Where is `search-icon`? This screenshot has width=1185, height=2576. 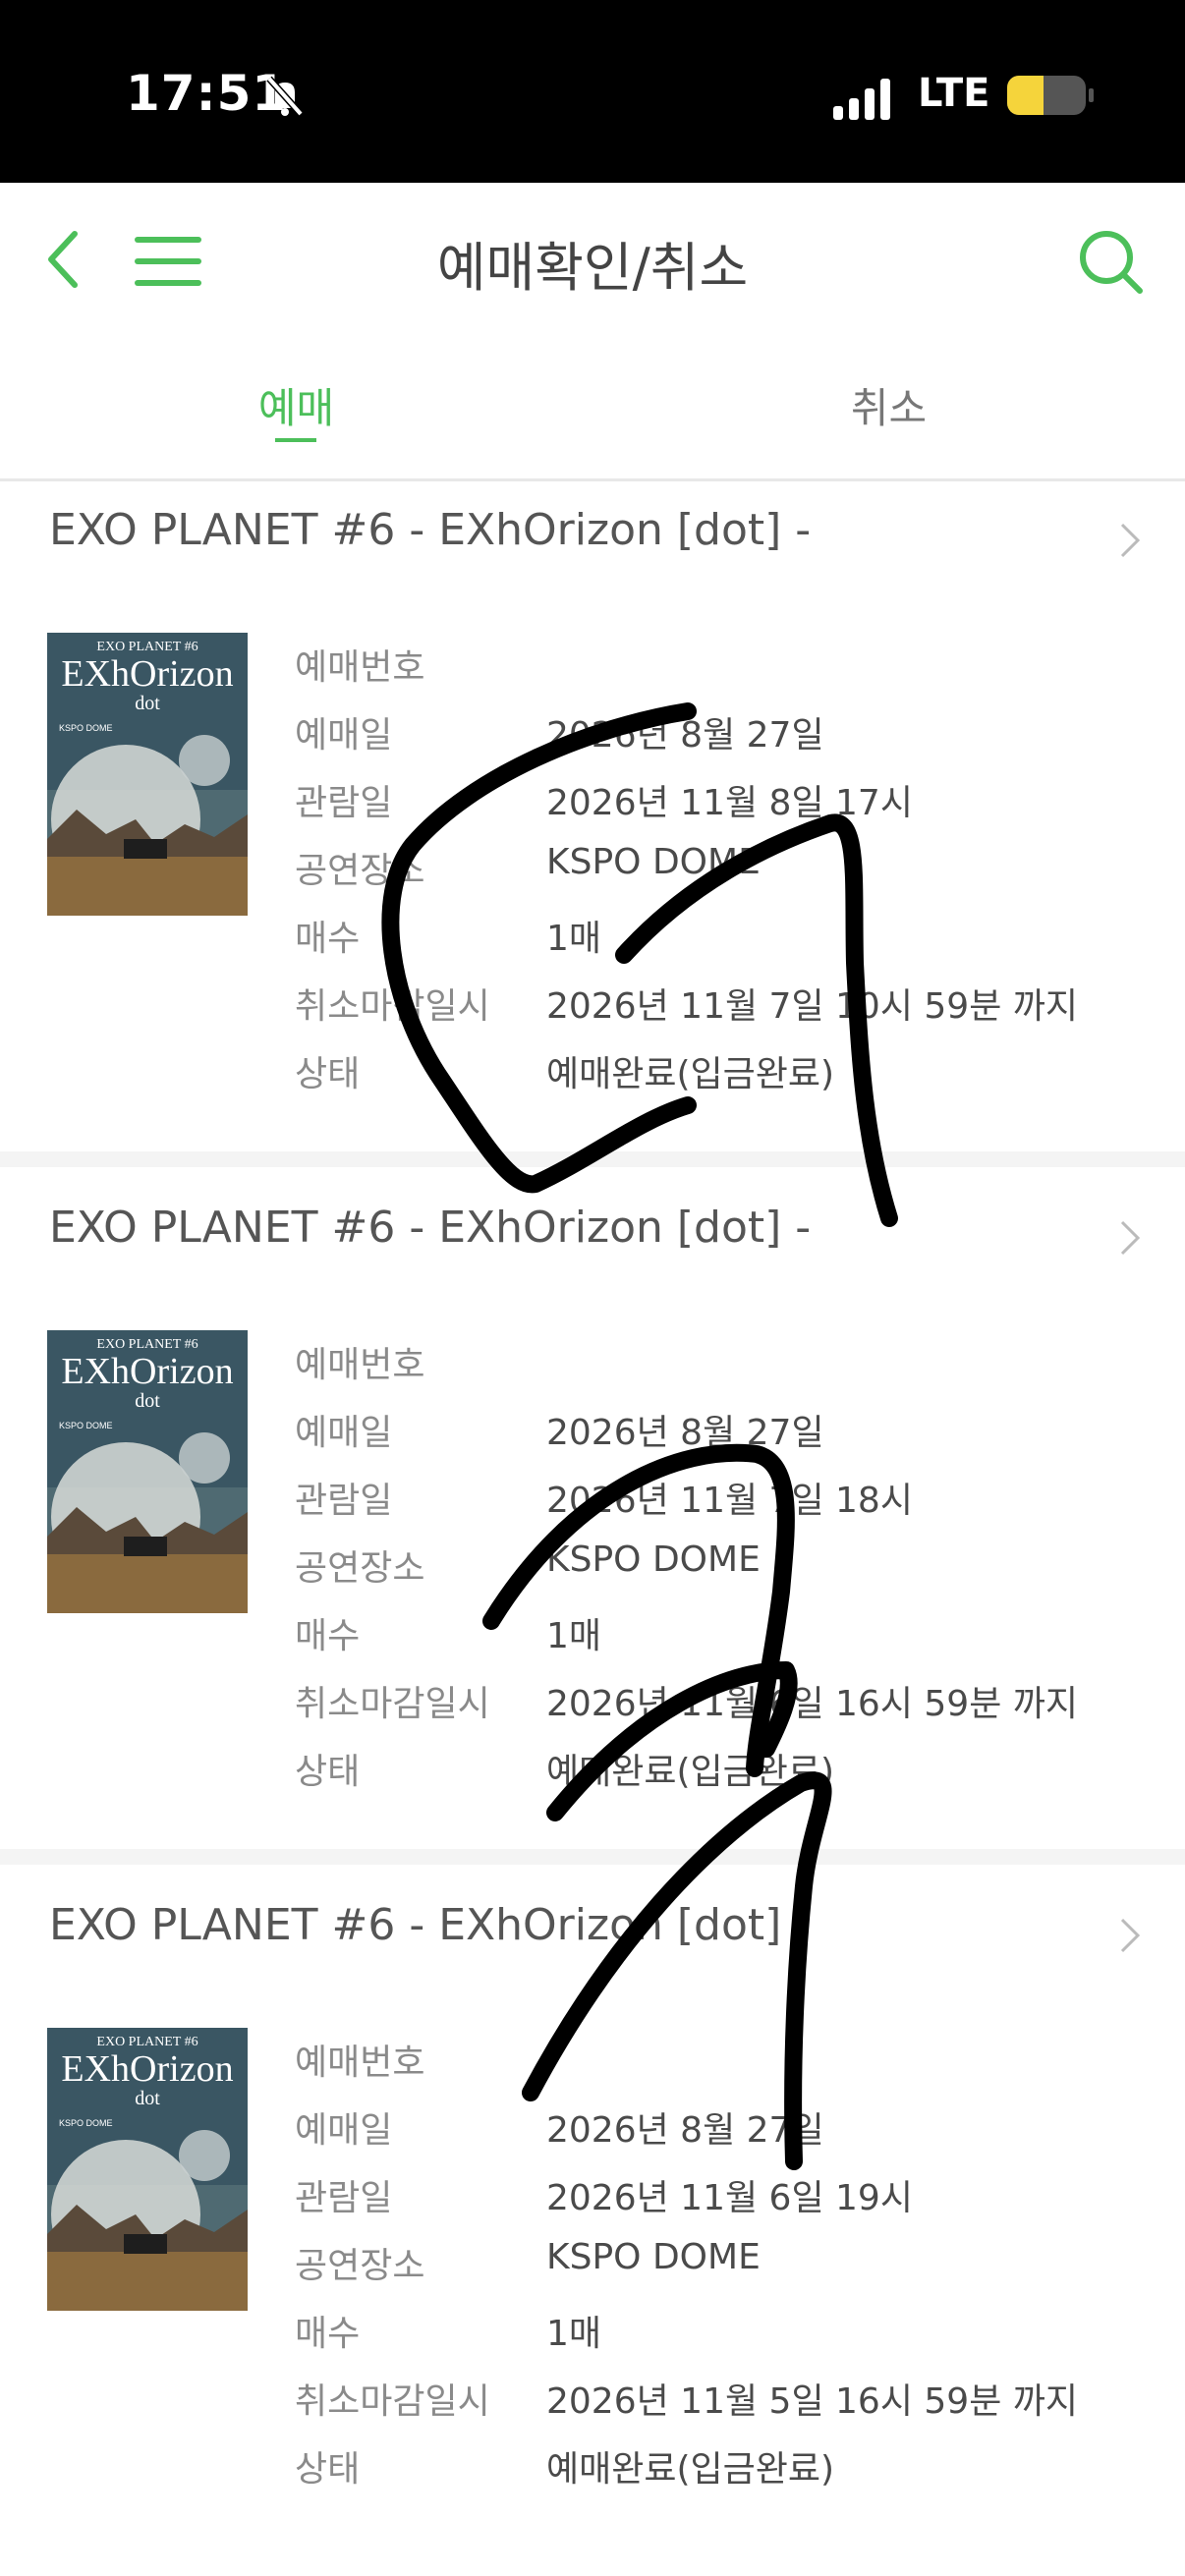
search-icon is located at coordinates (1111, 261).